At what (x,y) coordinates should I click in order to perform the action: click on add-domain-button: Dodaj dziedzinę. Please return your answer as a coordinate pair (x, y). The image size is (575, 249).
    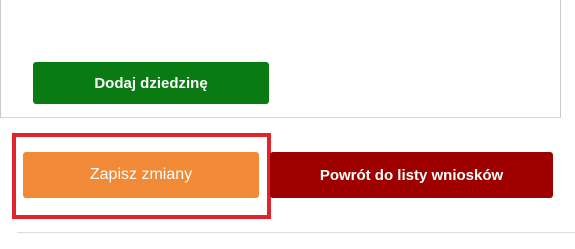
    Looking at the image, I should click on (151, 83).